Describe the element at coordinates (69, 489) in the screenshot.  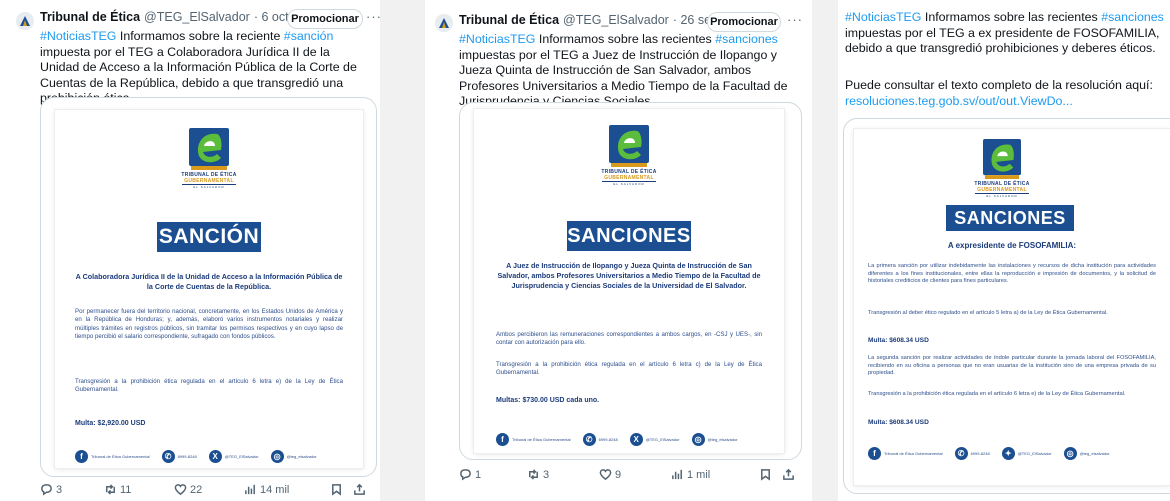
I see `reply-button: 3` at that location.